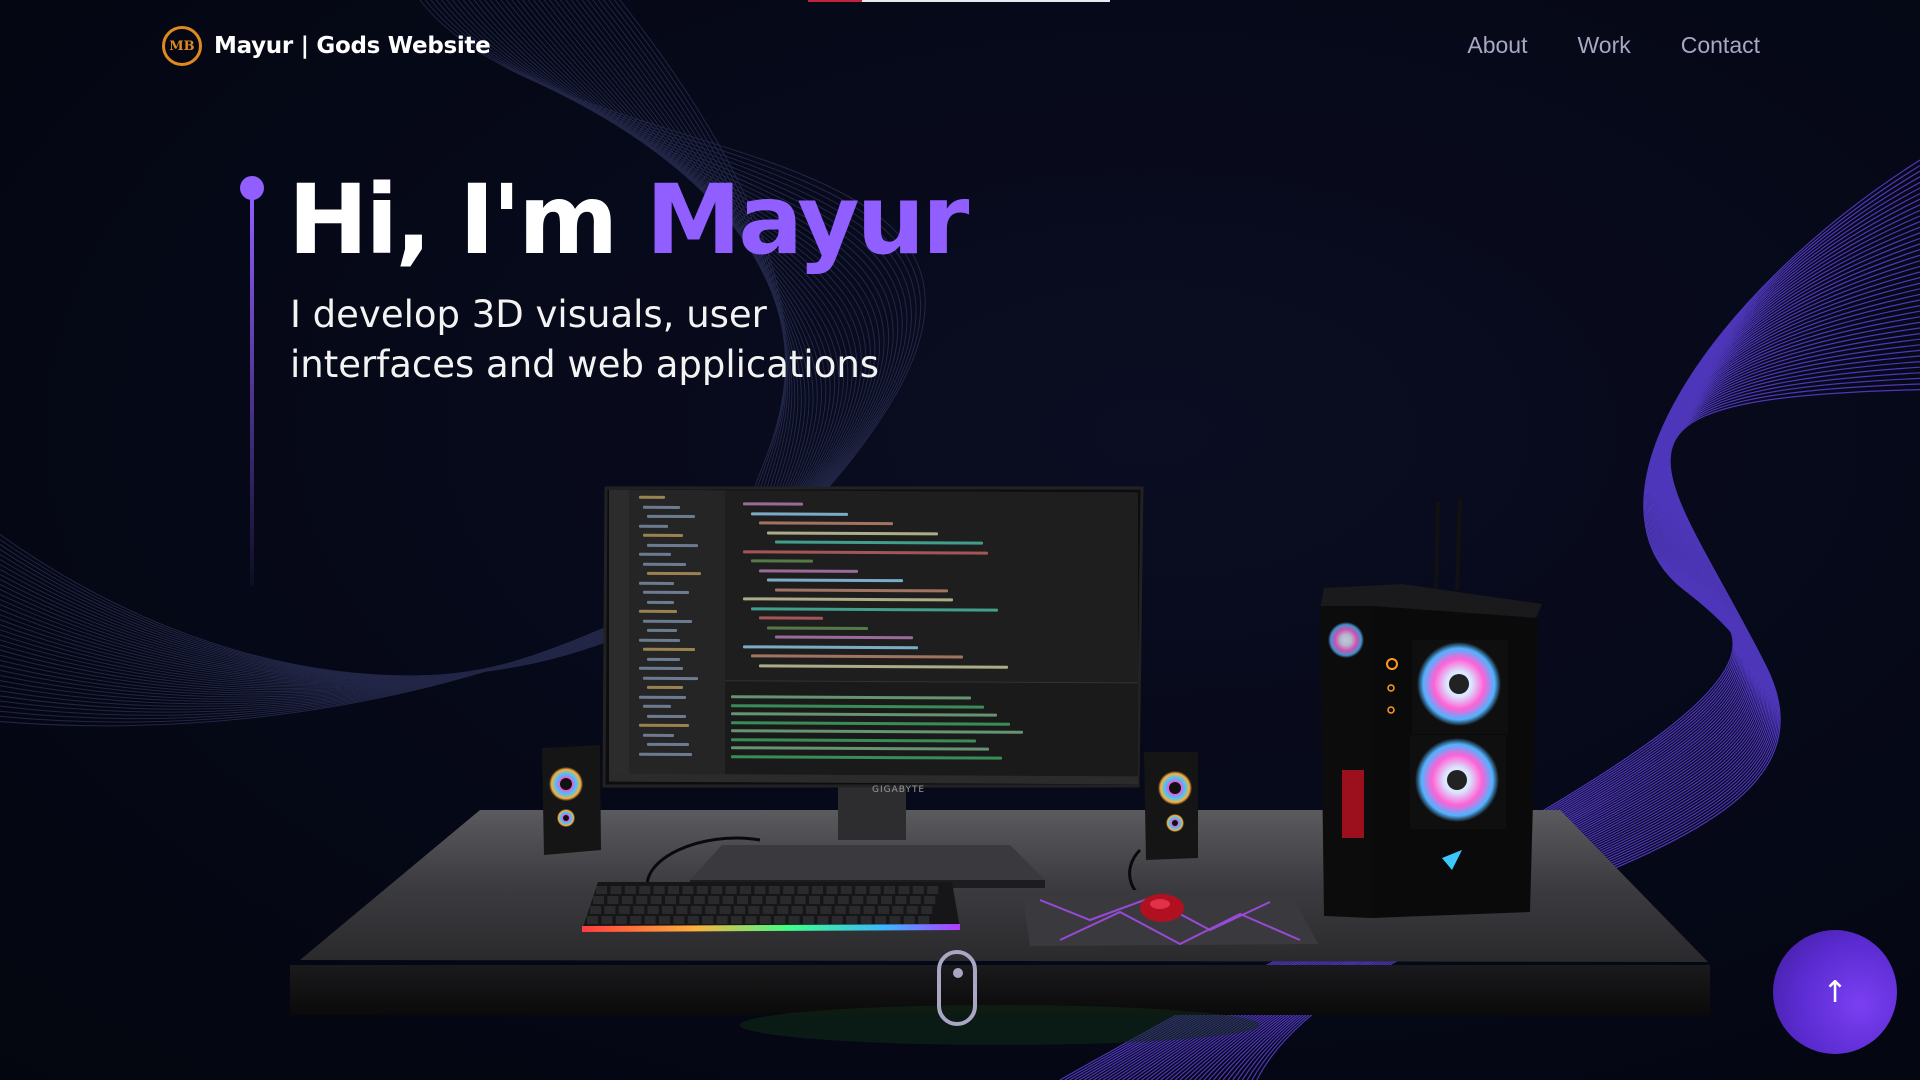 The image size is (1920, 1080). Describe the element at coordinates (1162, 908) in the screenshot. I see `mouse` at that location.